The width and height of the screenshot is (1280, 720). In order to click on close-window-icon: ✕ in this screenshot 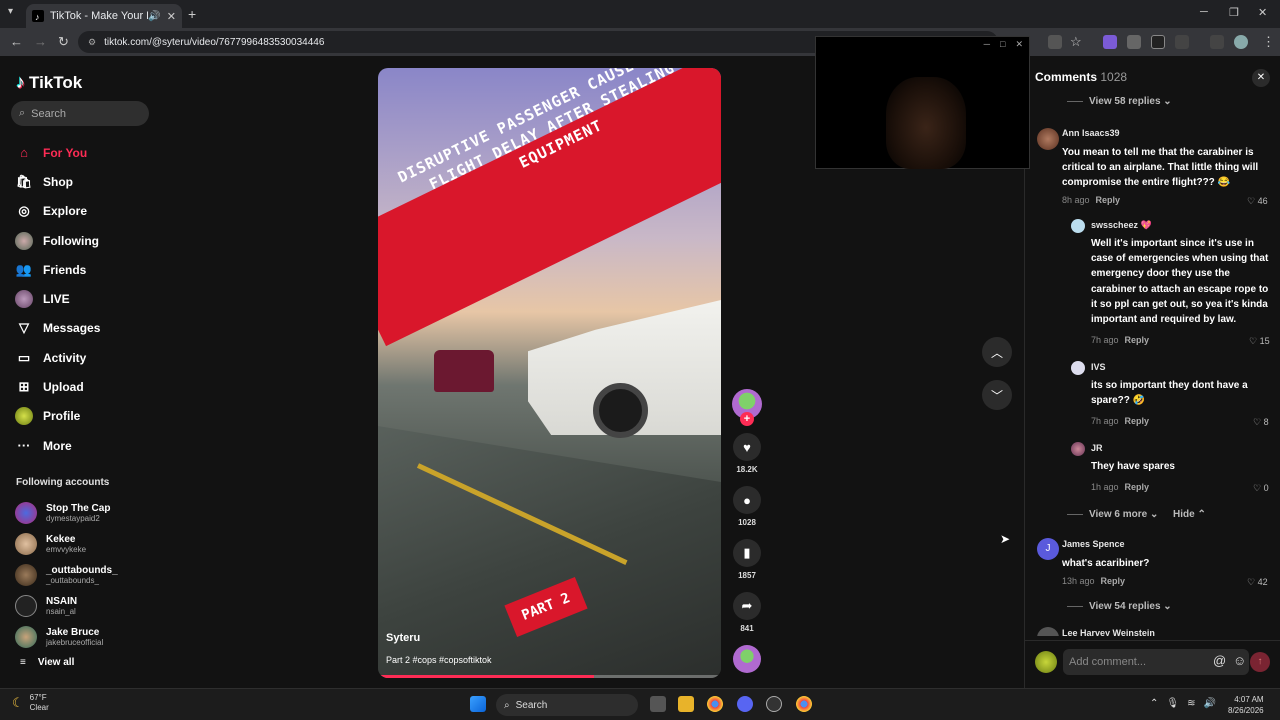, I will do `click(1262, 12)`.